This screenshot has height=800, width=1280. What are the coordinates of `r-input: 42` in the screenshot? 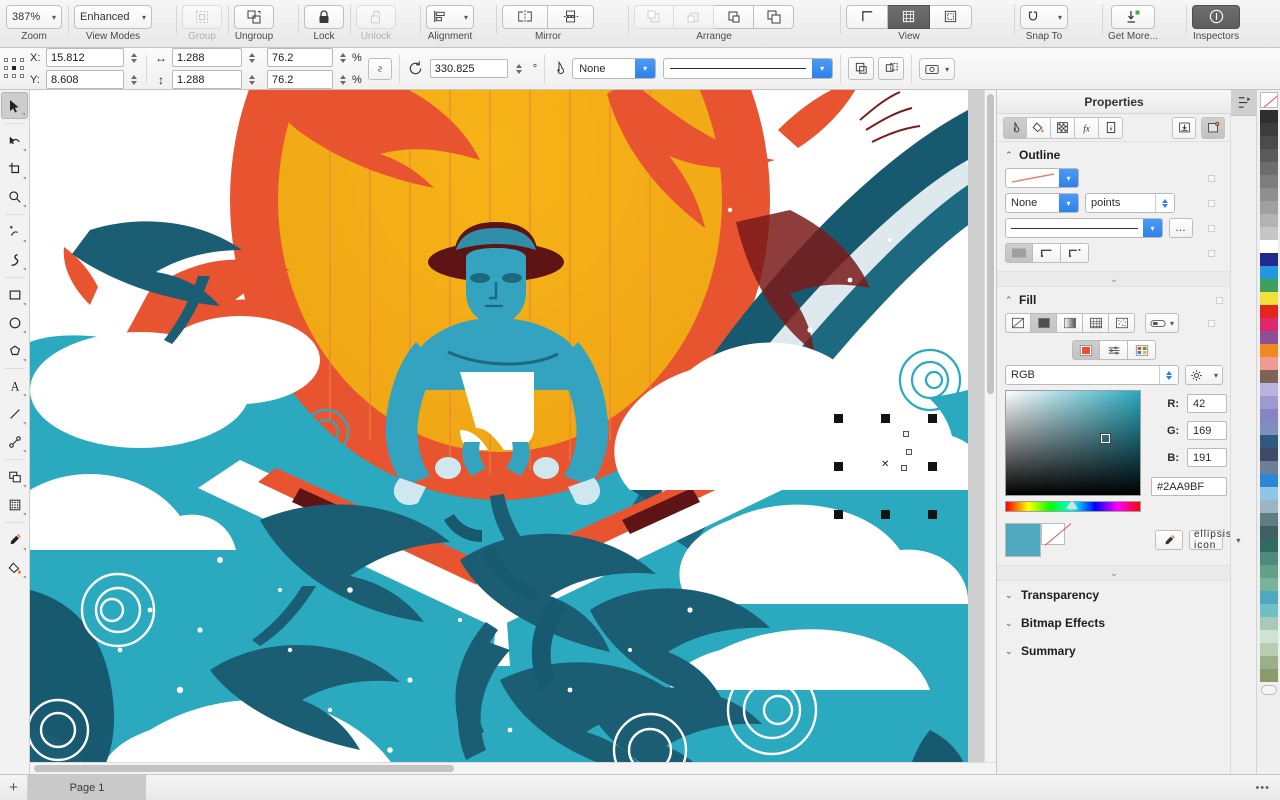 It's located at (1207, 403).